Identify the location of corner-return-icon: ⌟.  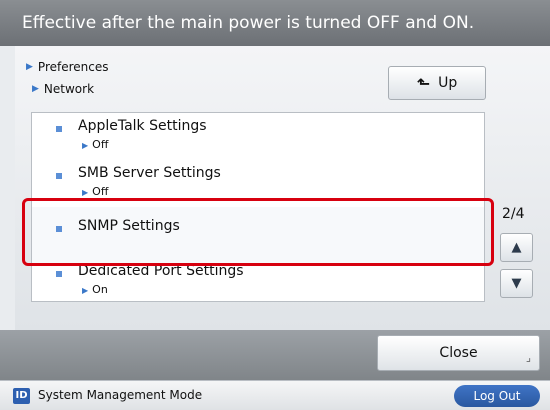
(528, 357).